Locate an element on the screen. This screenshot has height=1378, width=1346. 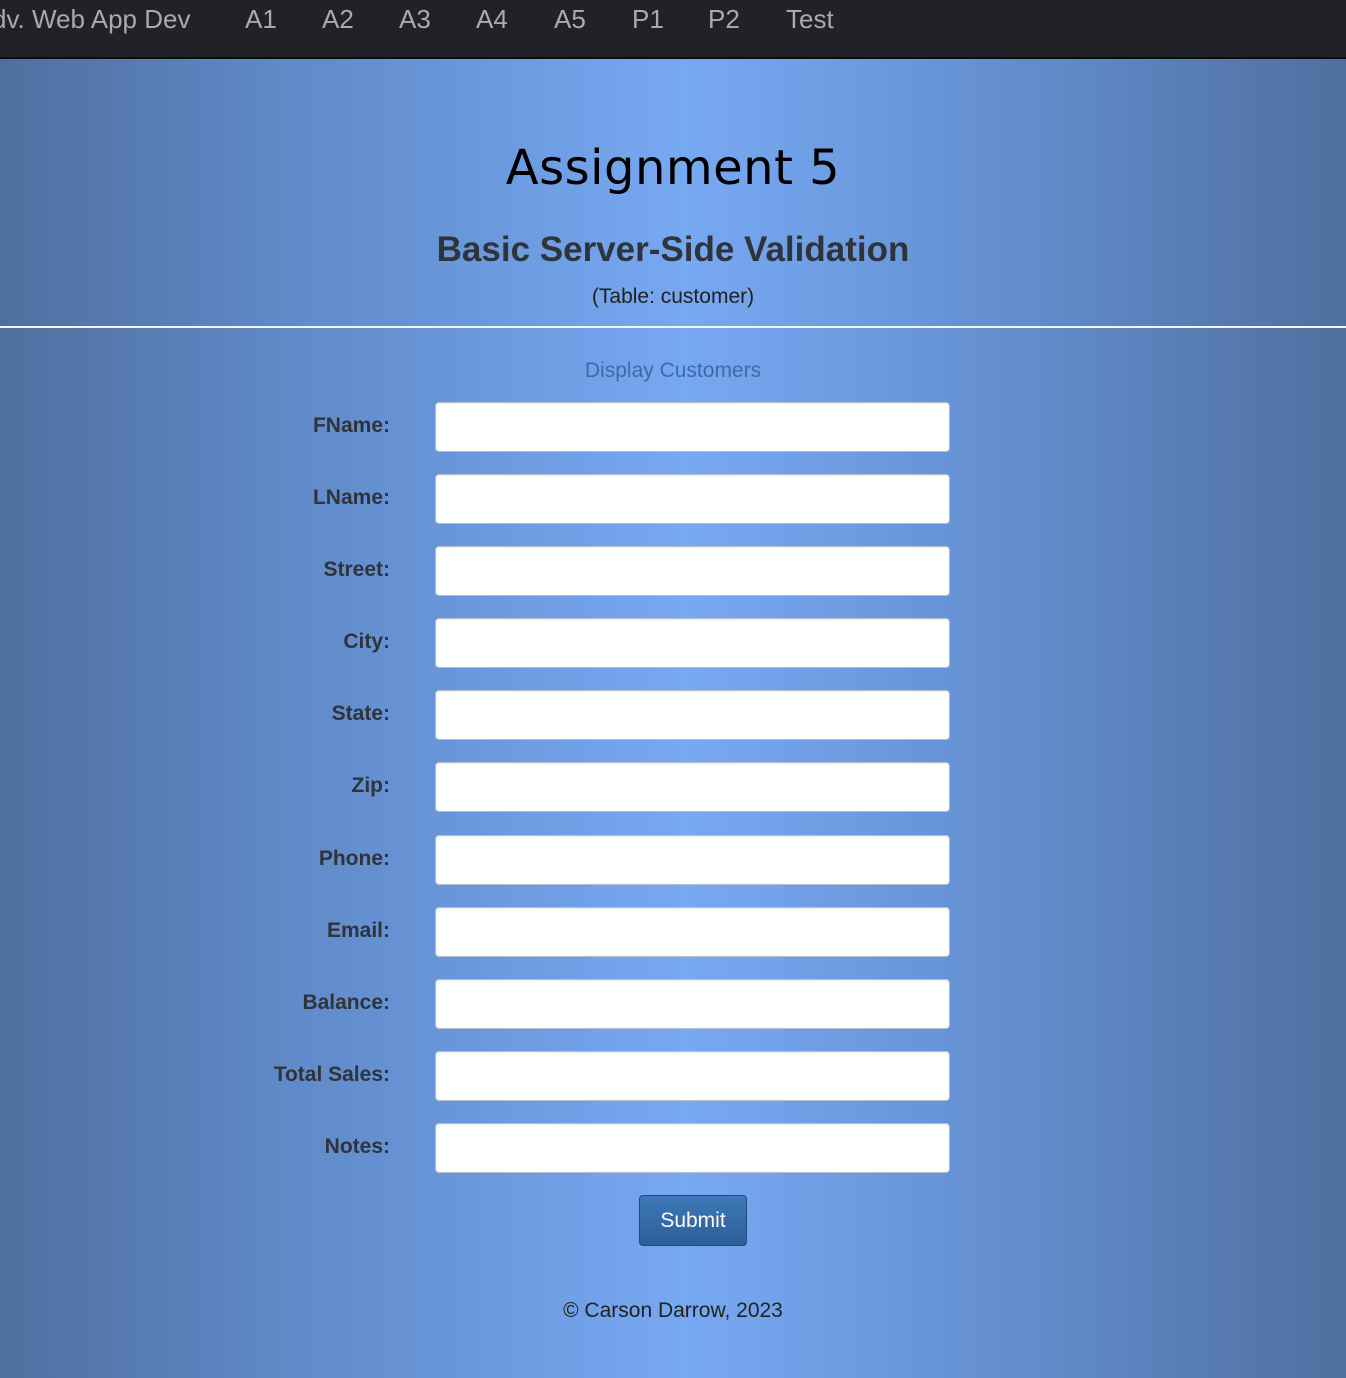
state-label: State: is located at coordinates (360, 713).